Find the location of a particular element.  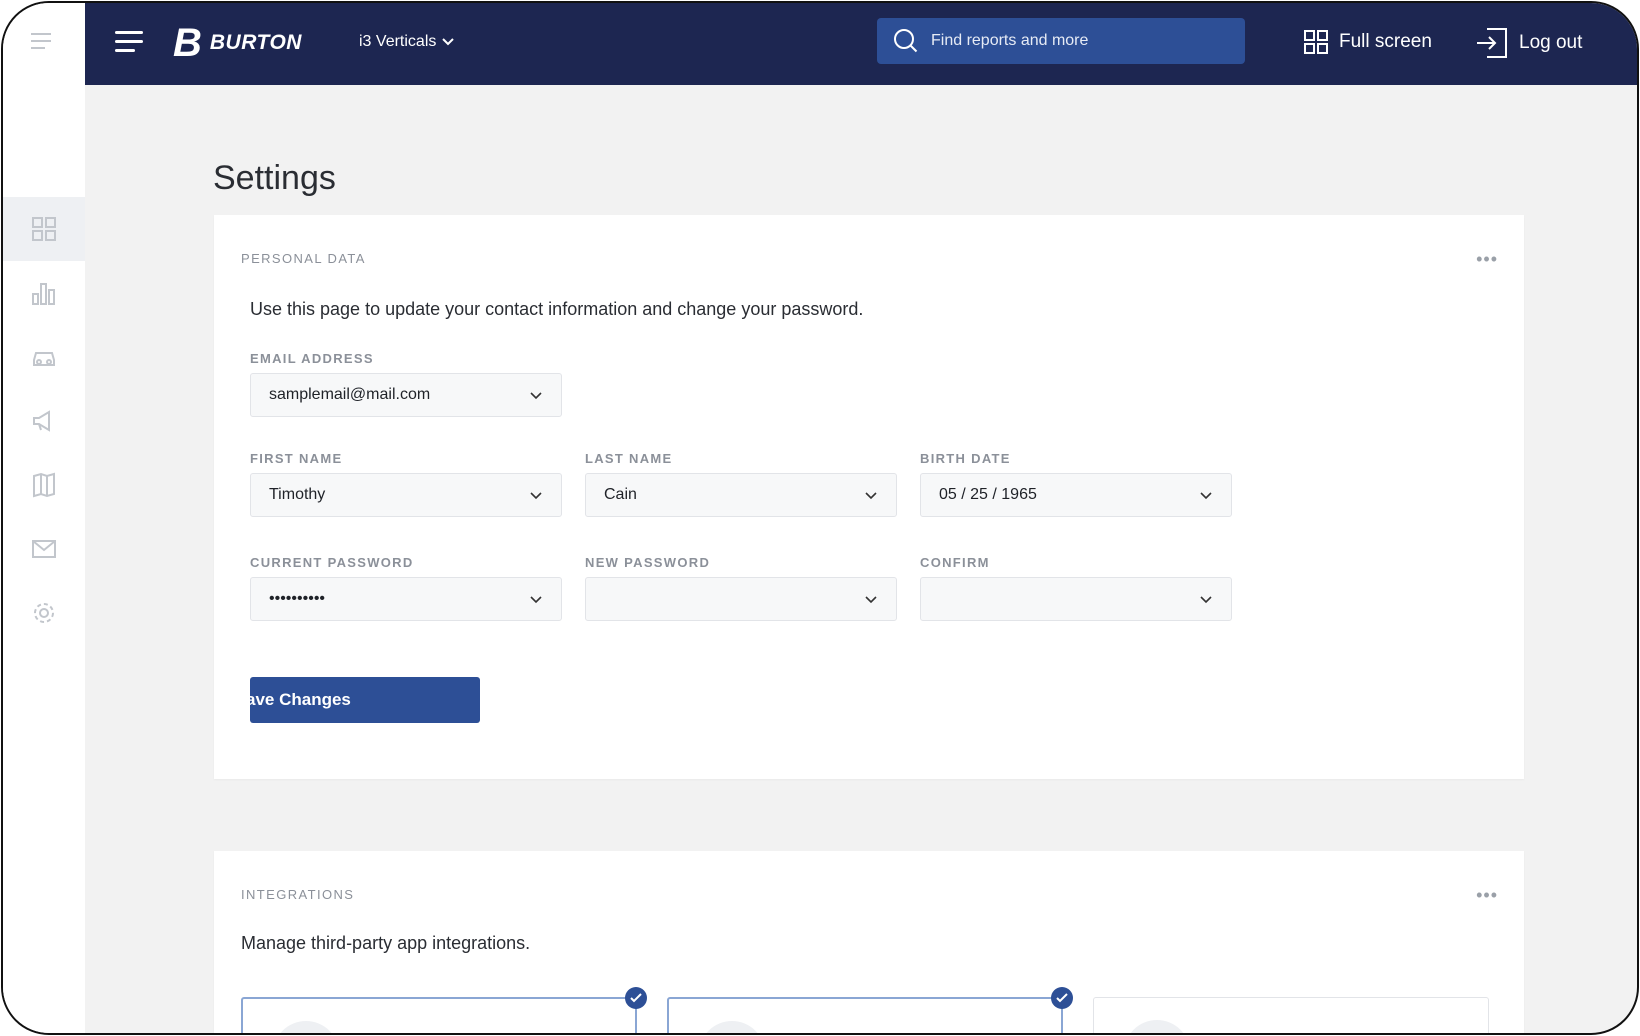

dashboard-grid-icon is located at coordinates (44, 229).